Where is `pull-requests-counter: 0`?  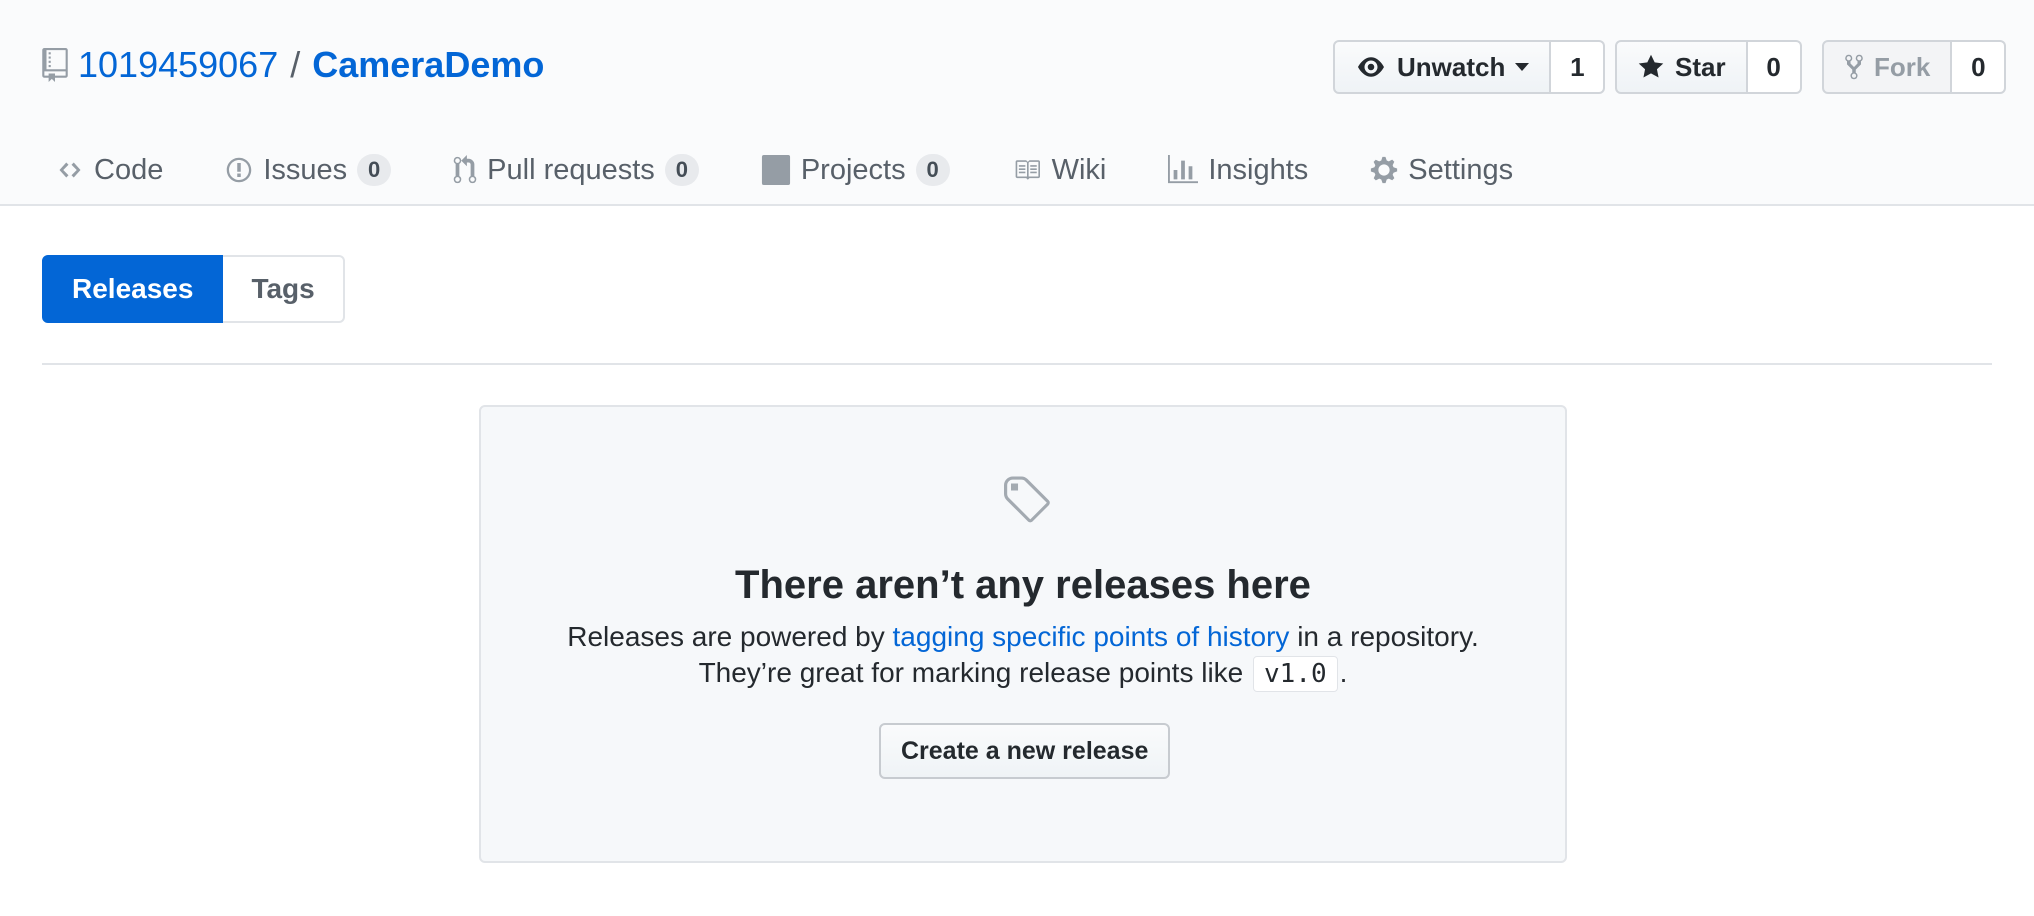
pull-requests-counter: 0 is located at coordinates (681, 170).